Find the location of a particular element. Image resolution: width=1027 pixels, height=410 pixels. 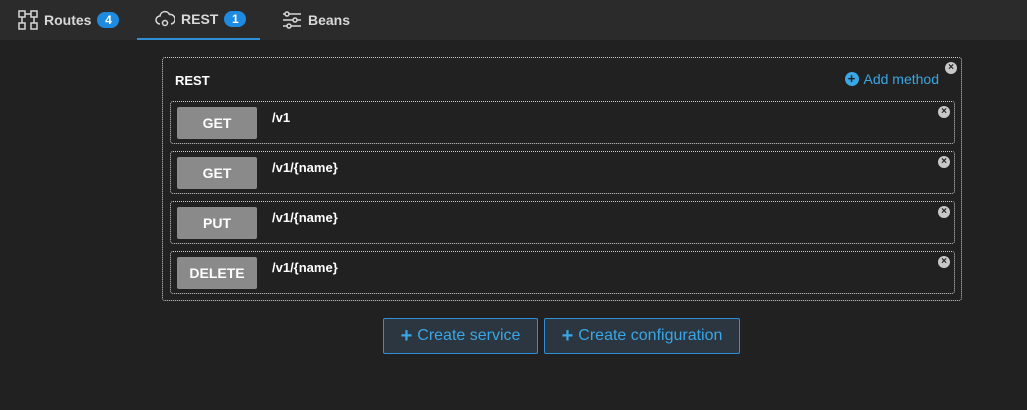

create-configuration-button: + Create configuration is located at coordinates (642, 336).